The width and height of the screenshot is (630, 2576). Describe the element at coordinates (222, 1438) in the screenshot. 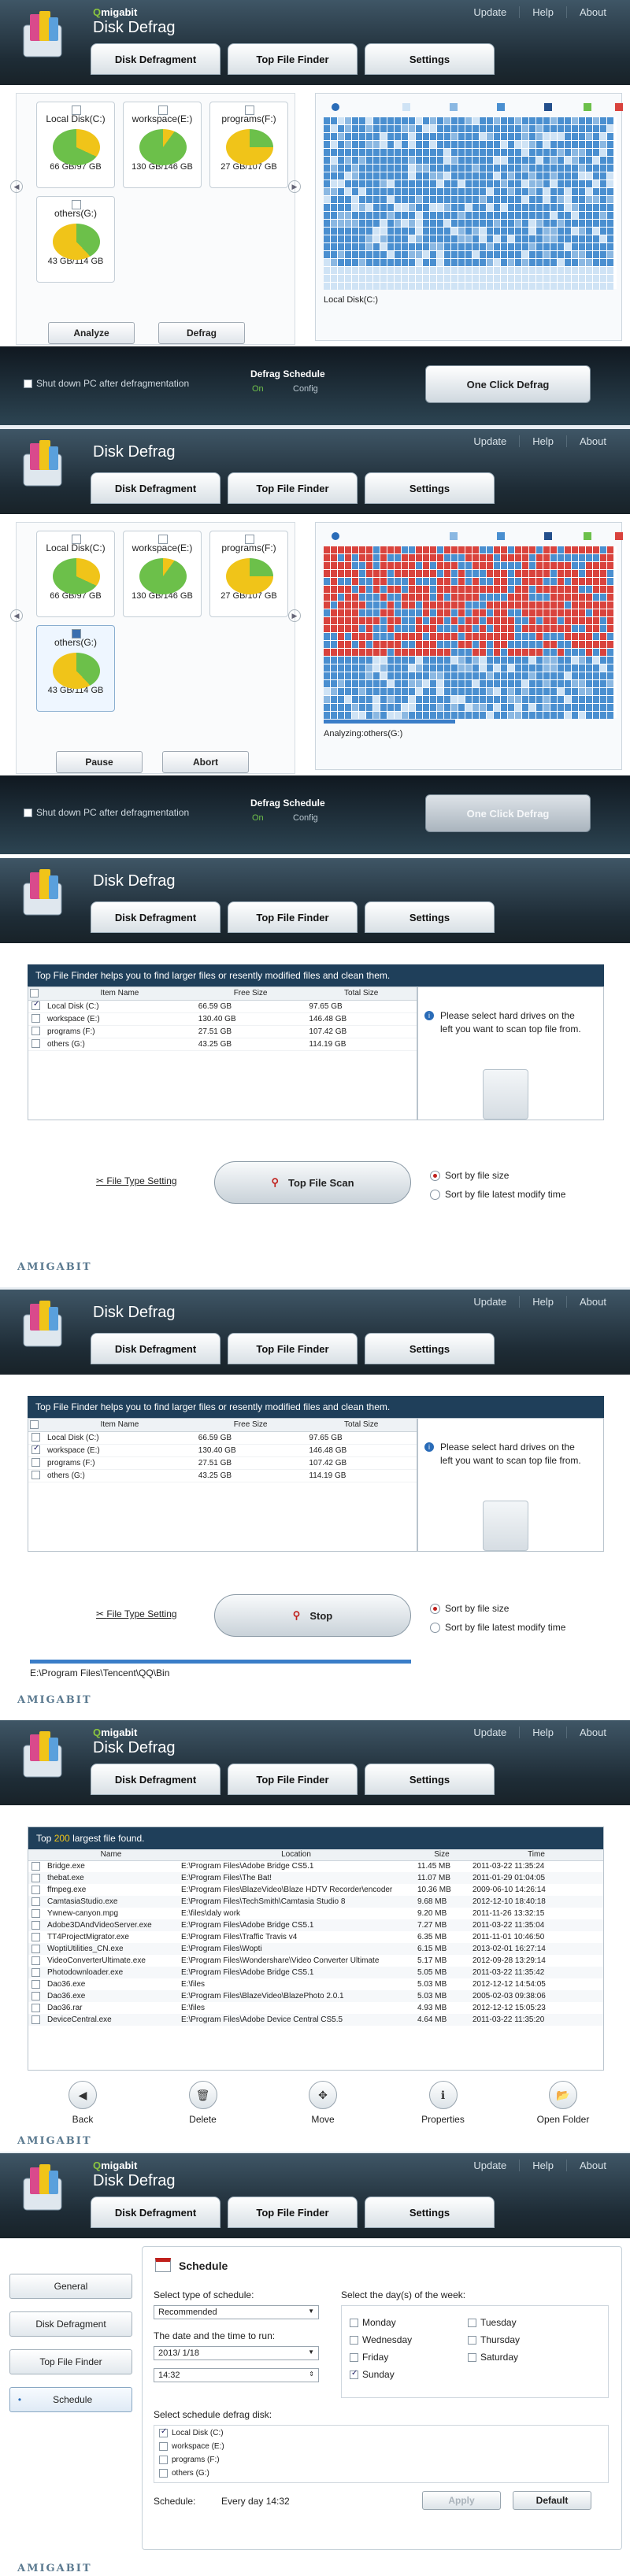

I see `table-row: Local Disk (C:)66.59 GB97.65 GB` at that location.